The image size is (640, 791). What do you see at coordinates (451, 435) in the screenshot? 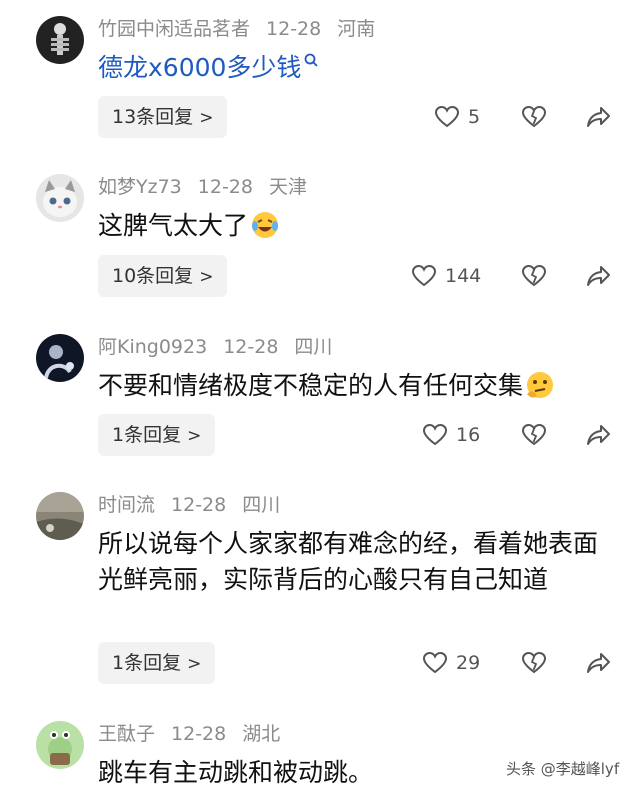
I see `like-button: 16` at bounding box center [451, 435].